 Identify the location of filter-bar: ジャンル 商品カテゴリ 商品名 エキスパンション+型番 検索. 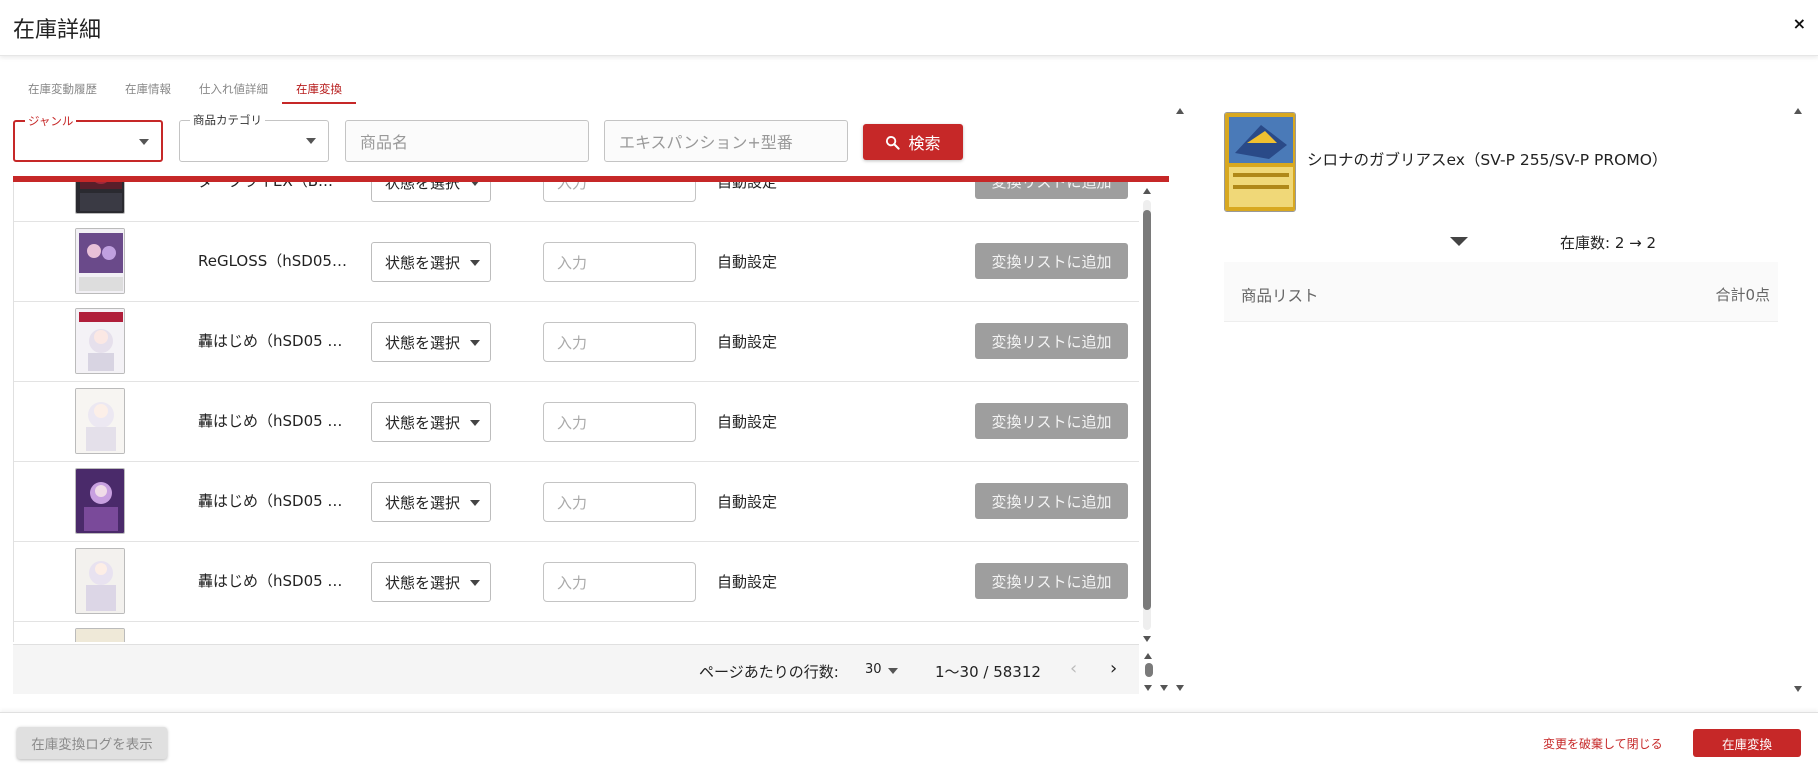
(598, 143).